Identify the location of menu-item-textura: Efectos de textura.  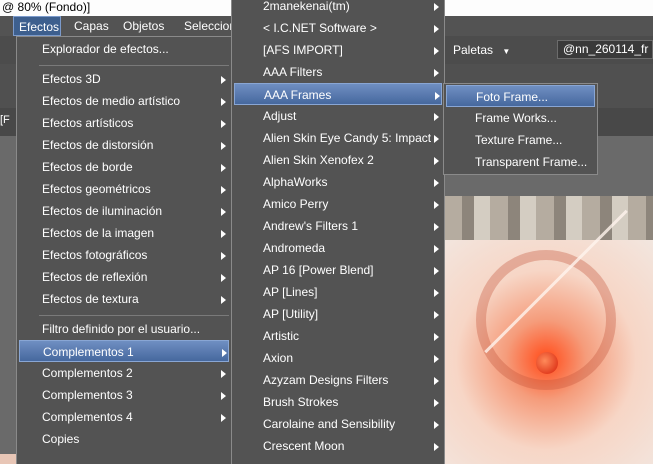
(124, 299).